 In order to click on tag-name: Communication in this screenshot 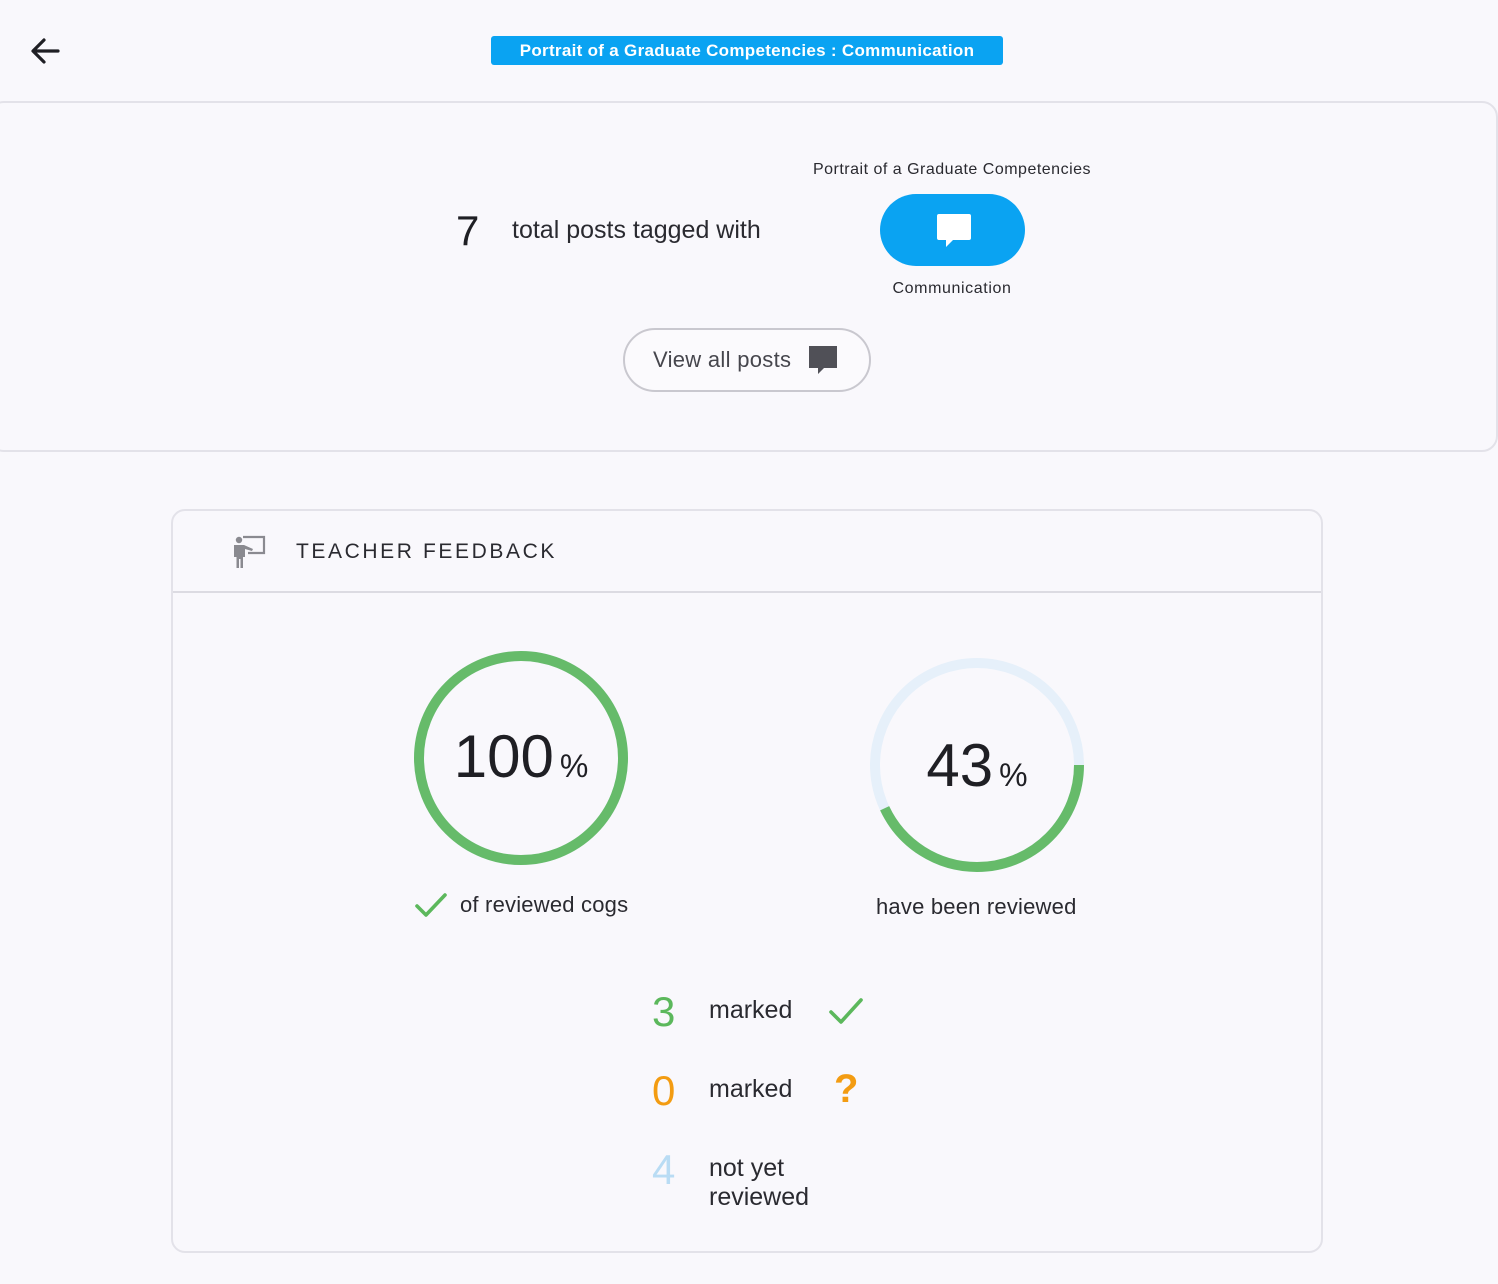, I will do `click(952, 288)`.